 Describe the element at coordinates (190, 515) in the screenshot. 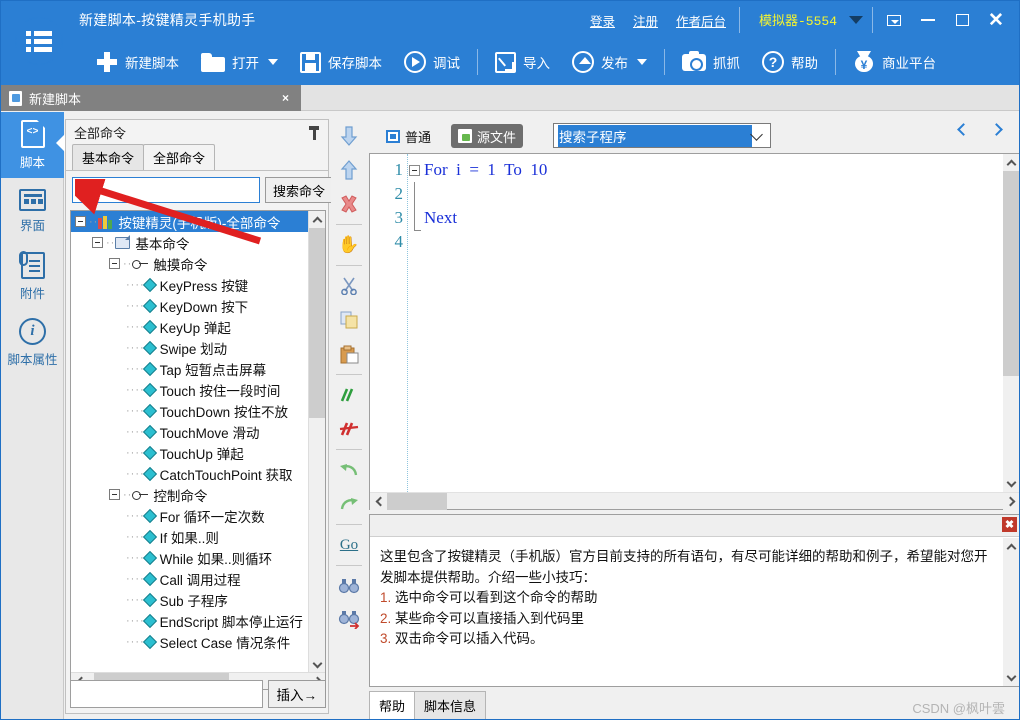

I see `tree-item: ···· For 循环一定次数` at that location.